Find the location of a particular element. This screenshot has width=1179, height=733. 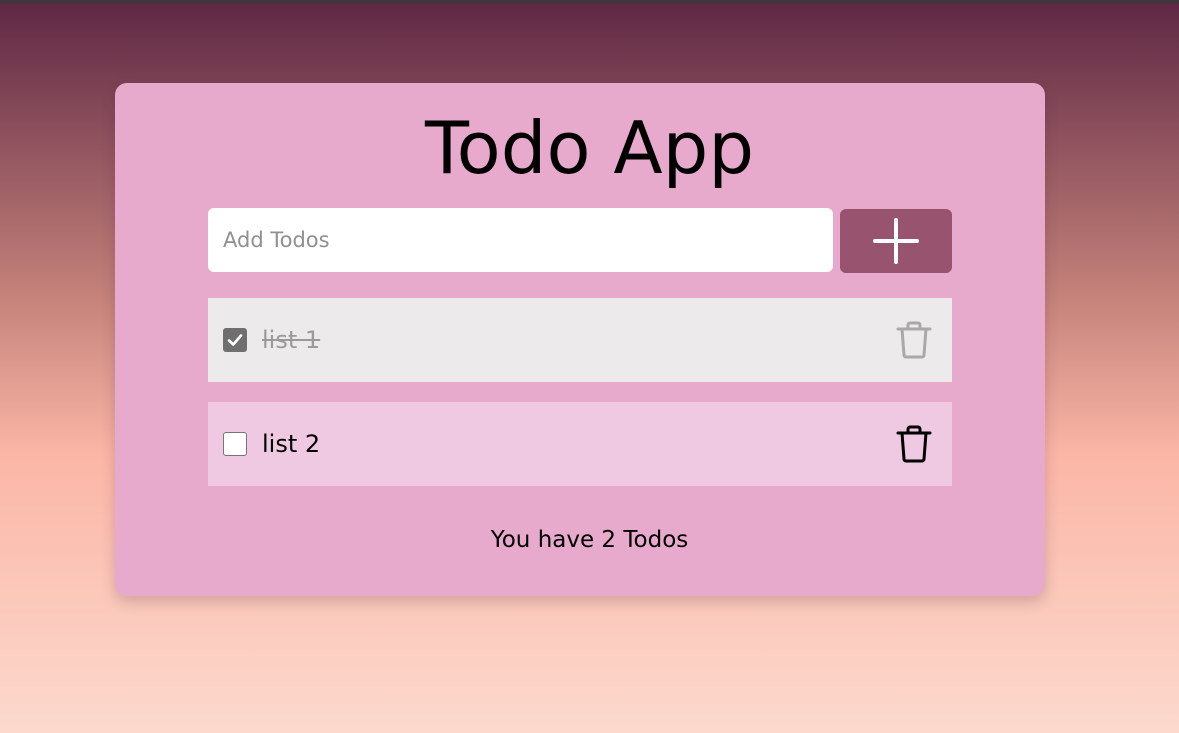

window-top-border is located at coordinates (589, 1).